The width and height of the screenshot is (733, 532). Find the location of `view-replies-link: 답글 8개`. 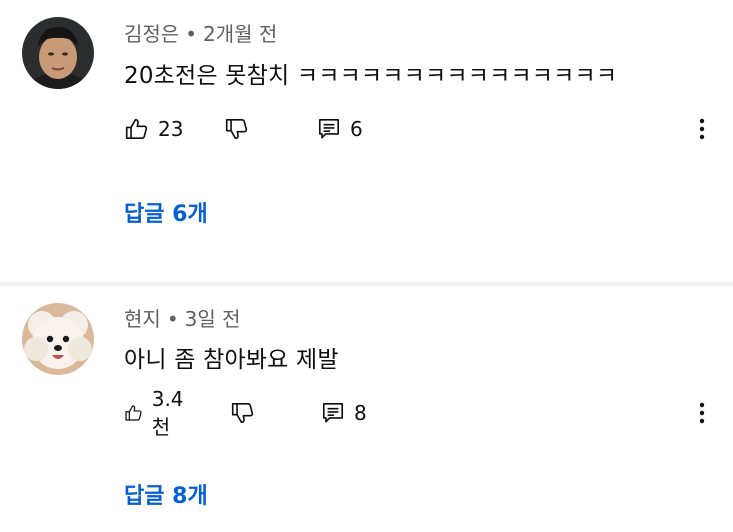

view-replies-link: 답글 8개 is located at coordinates (166, 494).